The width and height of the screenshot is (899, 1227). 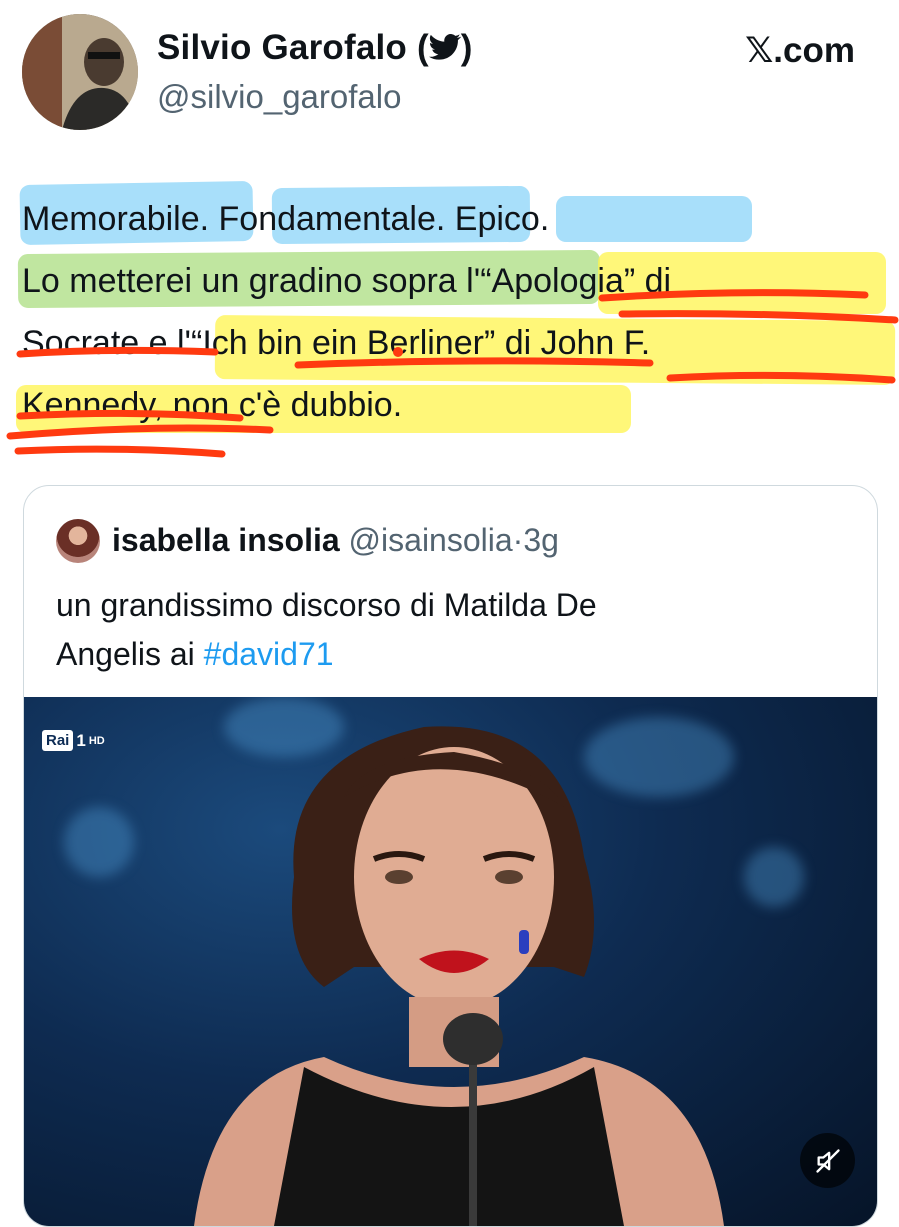 I want to click on quoted-timestamp: 3g, so click(x=541, y=540).